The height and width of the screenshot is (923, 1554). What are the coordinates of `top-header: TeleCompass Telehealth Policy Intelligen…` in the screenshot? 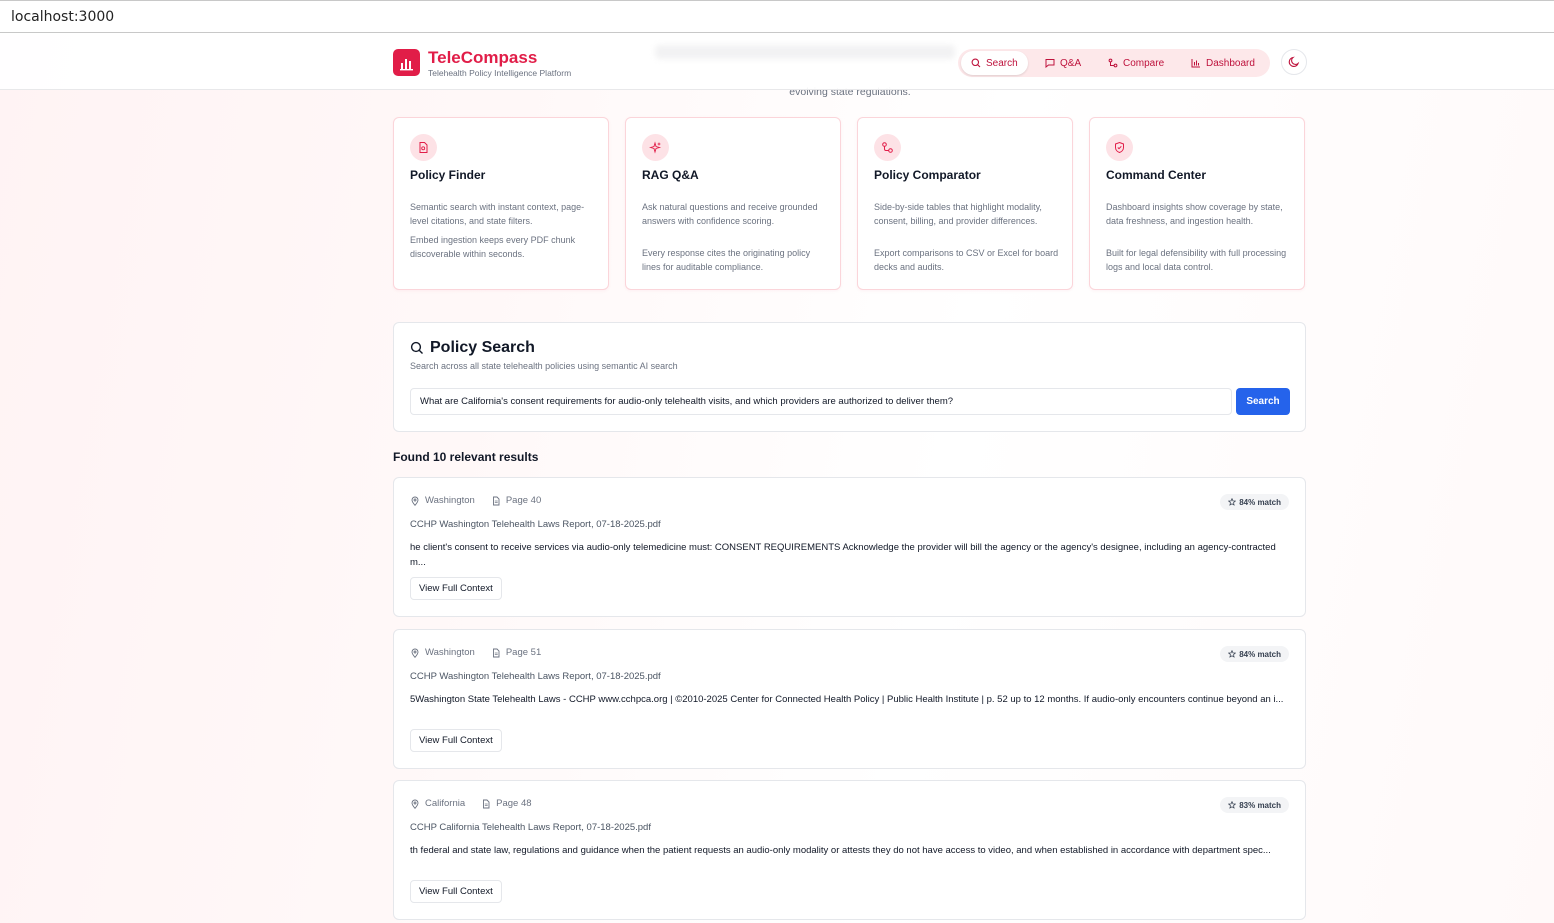 It's located at (777, 62).